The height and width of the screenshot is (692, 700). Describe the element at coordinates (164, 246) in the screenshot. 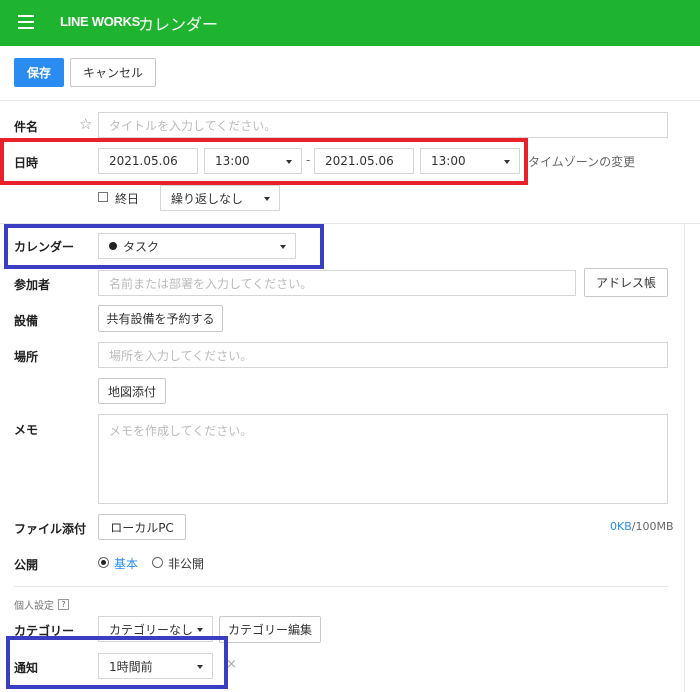

I see `blue-highlight-box` at that location.